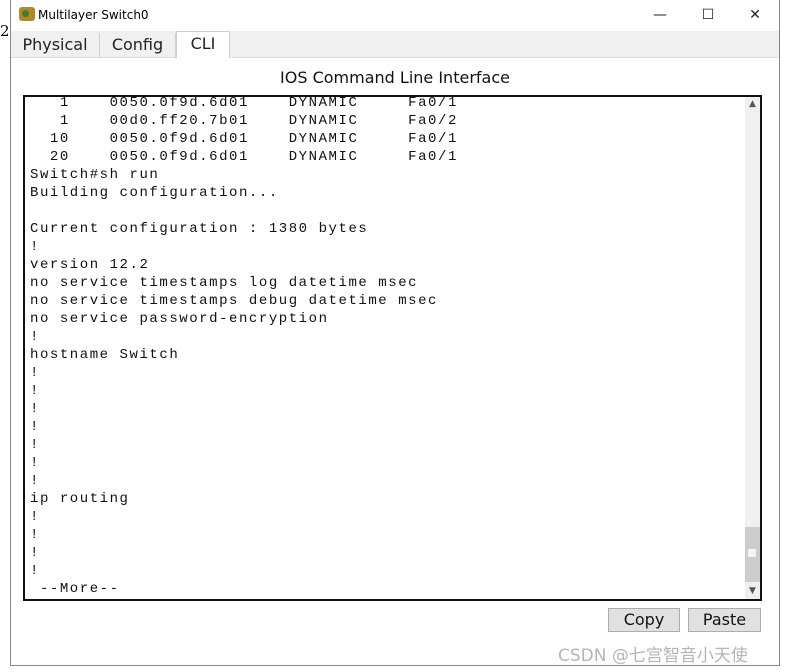 This screenshot has width=785, height=672. Describe the element at coordinates (90, 265) in the screenshot. I see `terminal-line: version 12.2` at that location.